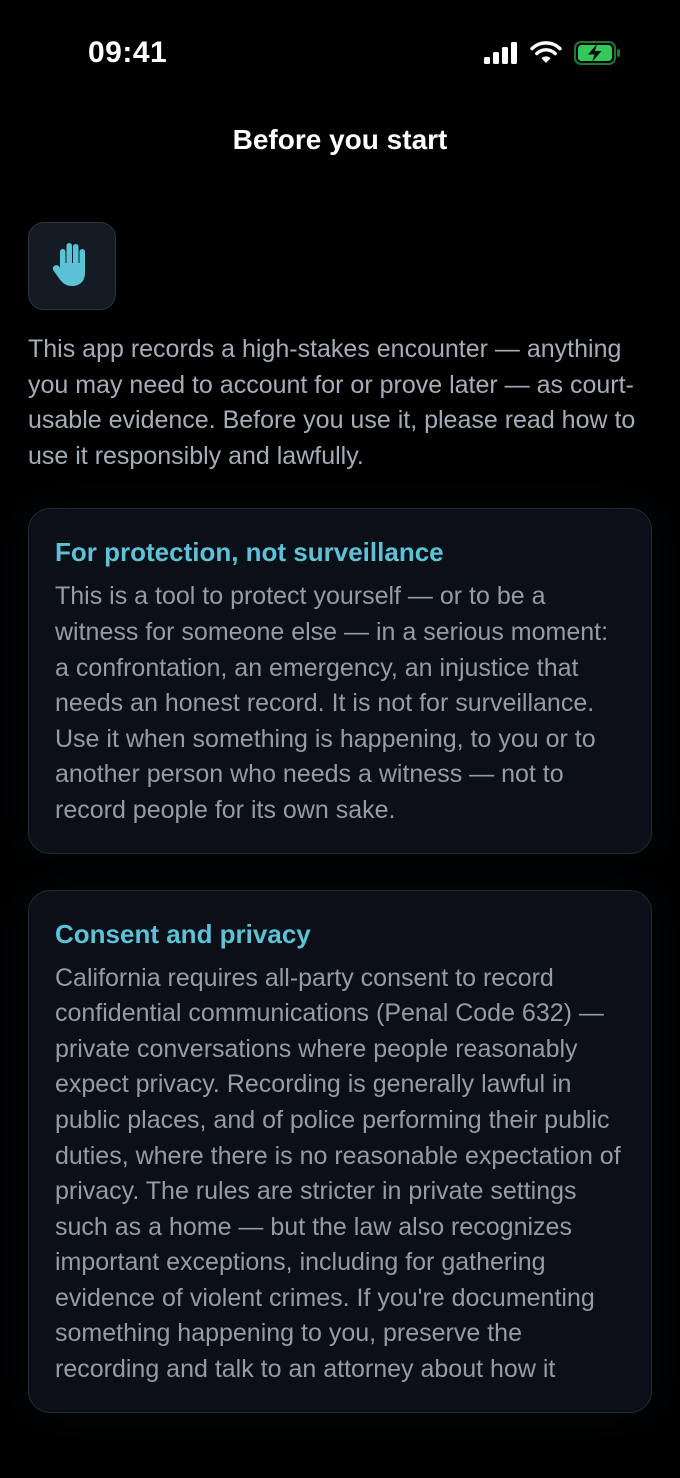 This screenshot has width=680, height=1478. What do you see at coordinates (249, 552) in the screenshot?
I see `section-title: For protection, not surveillance` at bounding box center [249, 552].